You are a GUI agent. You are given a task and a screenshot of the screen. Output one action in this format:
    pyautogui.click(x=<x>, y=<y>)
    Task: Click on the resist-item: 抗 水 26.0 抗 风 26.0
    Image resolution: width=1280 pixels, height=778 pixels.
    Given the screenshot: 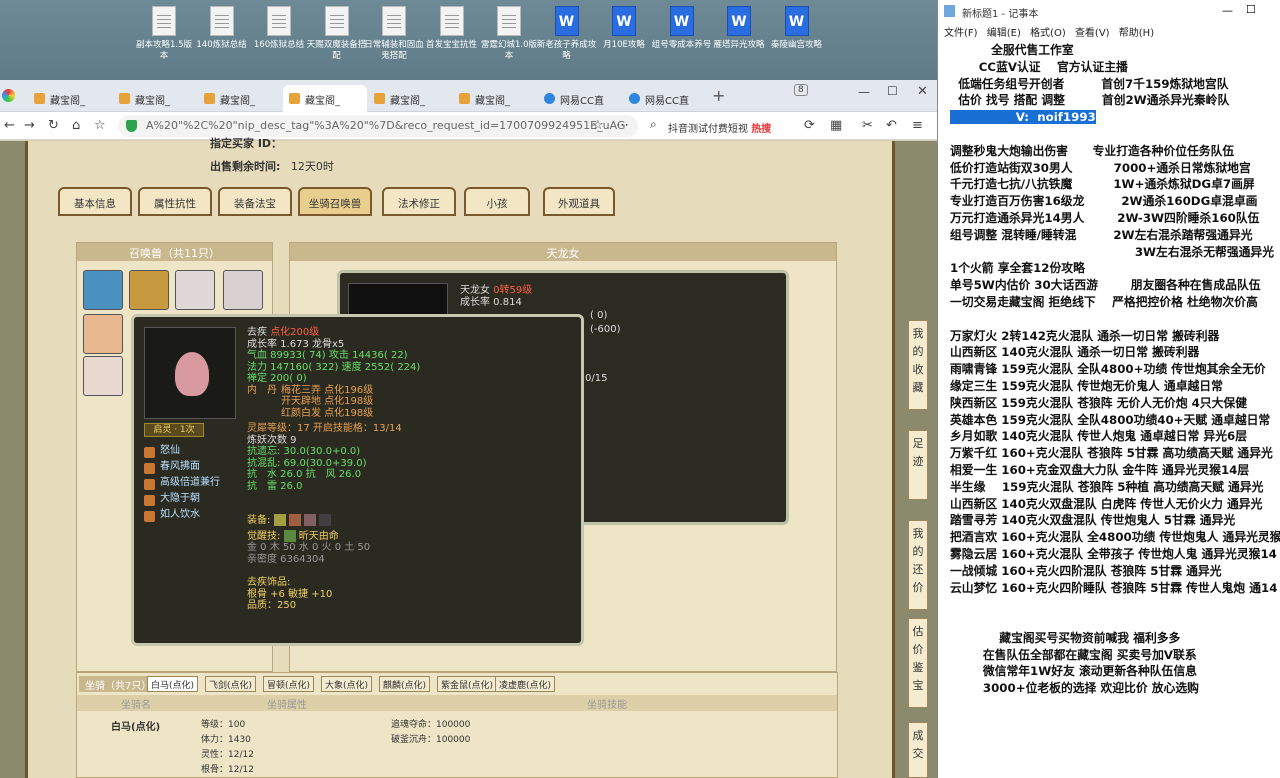 What is the action you would take?
    pyautogui.click(x=304, y=474)
    